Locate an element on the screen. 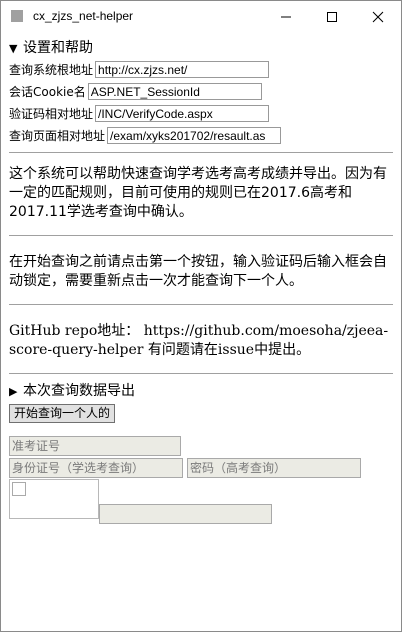 The width and height of the screenshot is (402, 632). settings-summary: ▼ 设置和帮助 is located at coordinates (201, 48).